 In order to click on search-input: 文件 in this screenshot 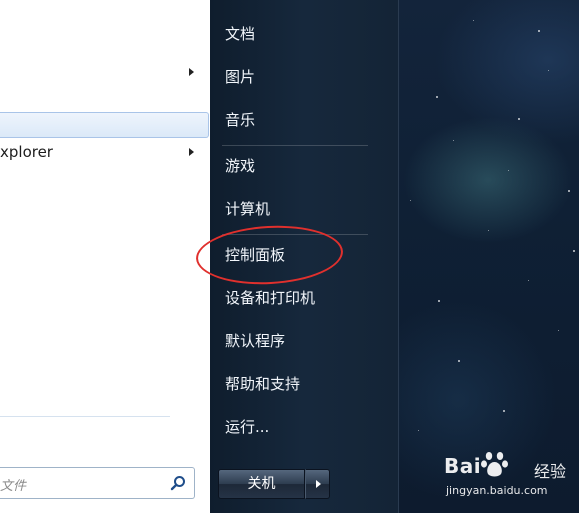, I will do `click(97, 483)`.